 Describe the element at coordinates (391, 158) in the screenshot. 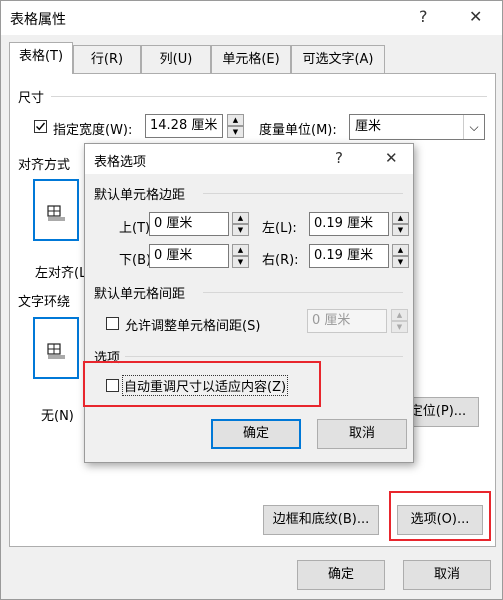

I see `dialog-close-icon: ✕` at that location.